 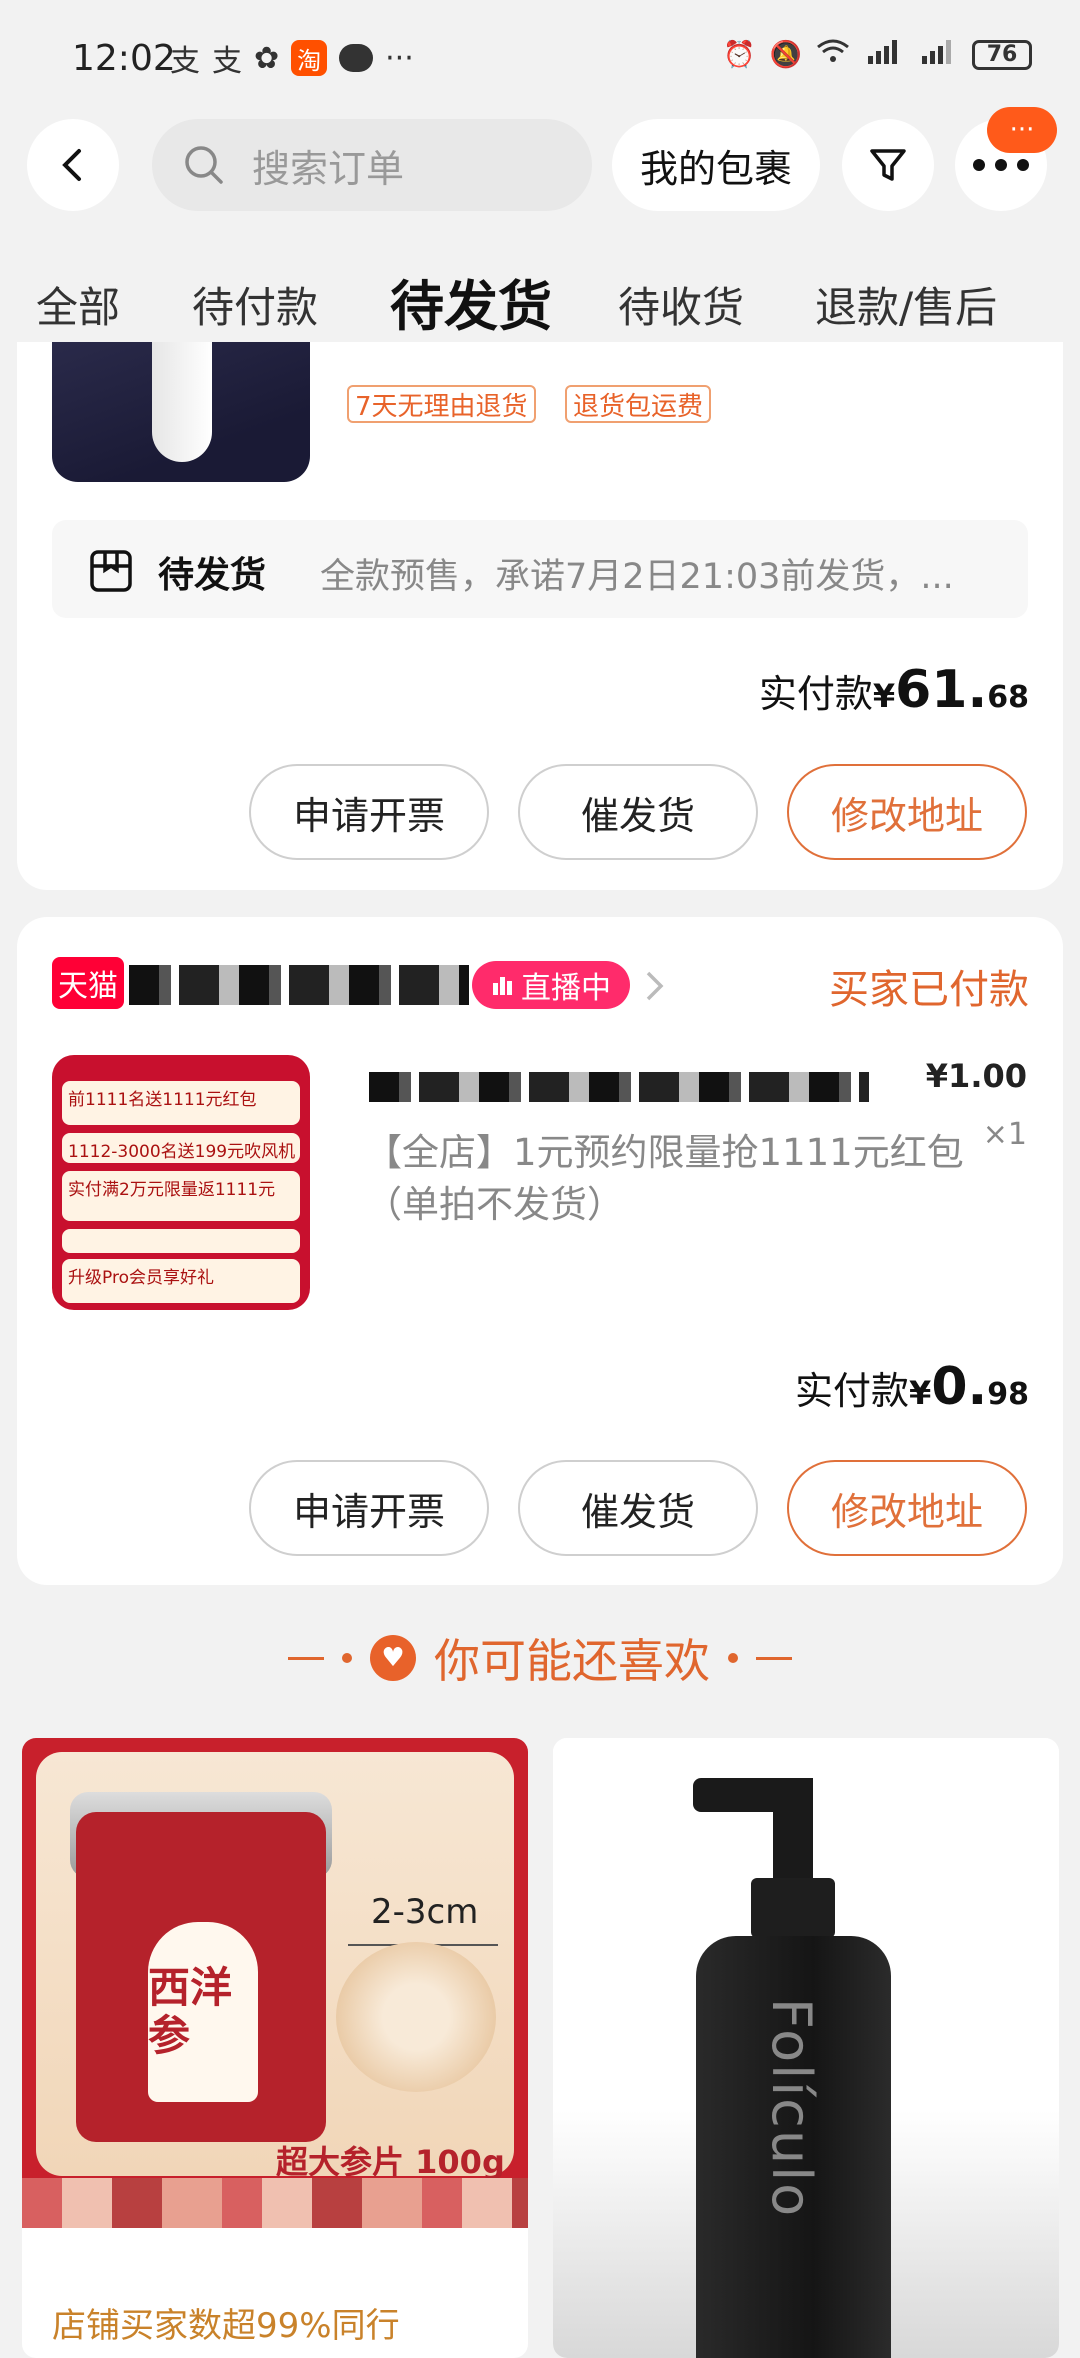 What do you see at coordinates (1001, 165) in the screenshot?
I see `more-dots-icon` at bounding box center [1001, 165].